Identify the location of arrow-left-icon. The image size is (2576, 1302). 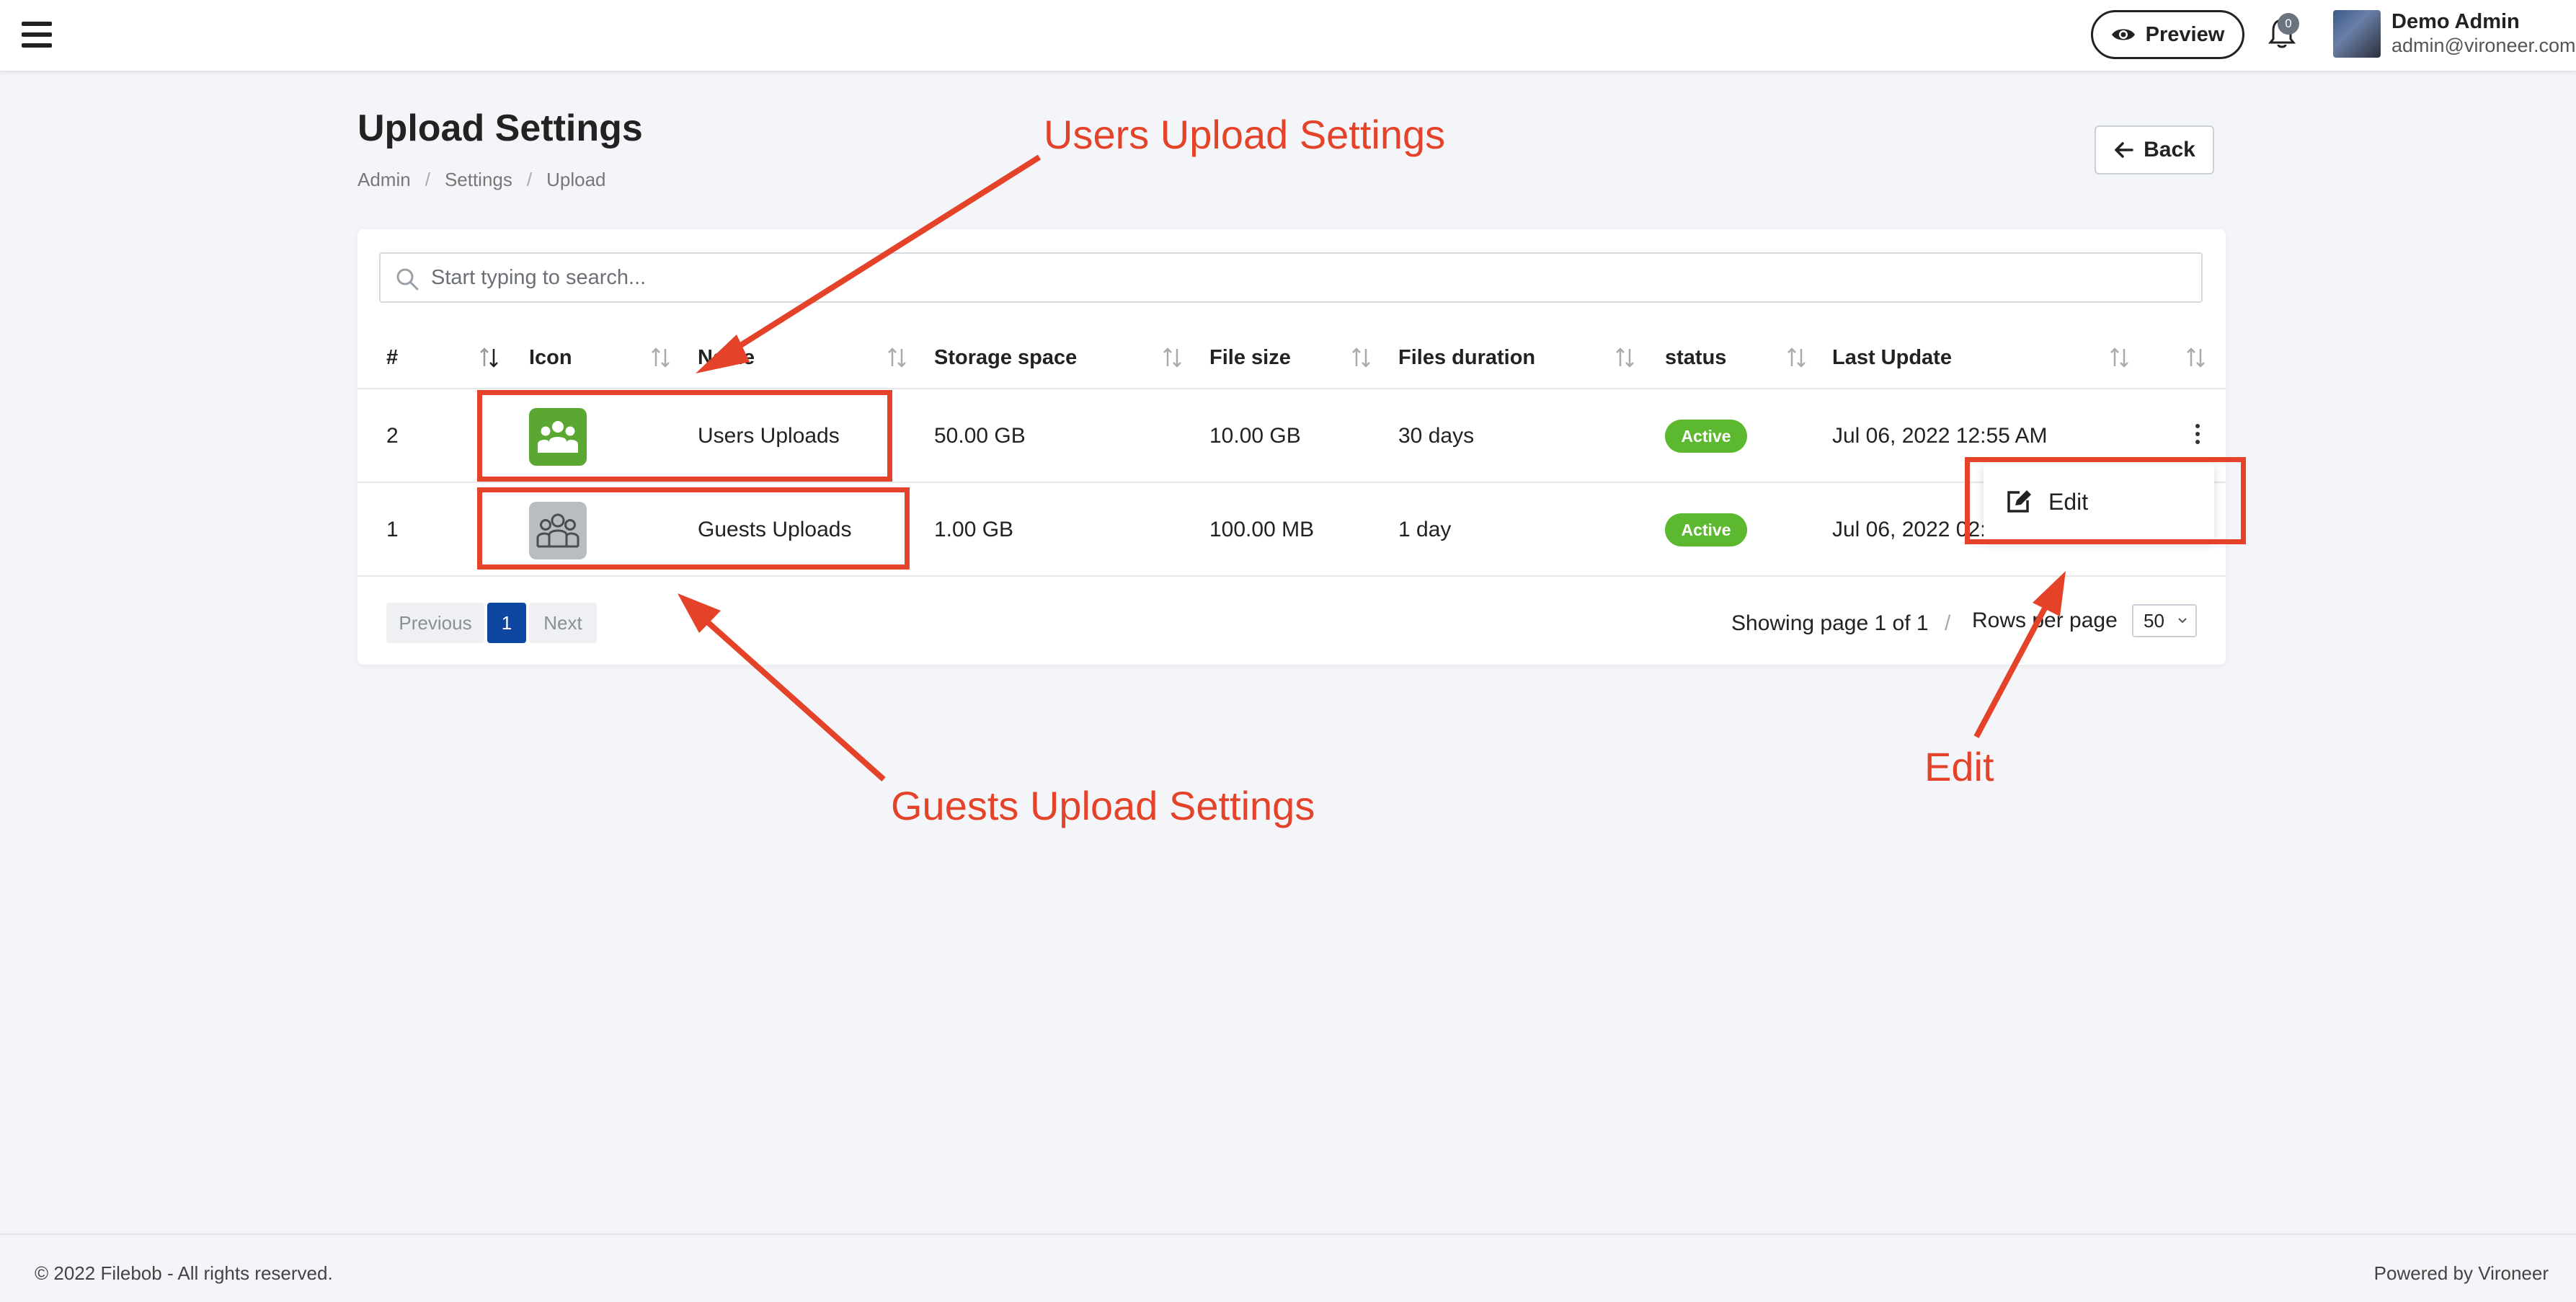
(2124, 150).